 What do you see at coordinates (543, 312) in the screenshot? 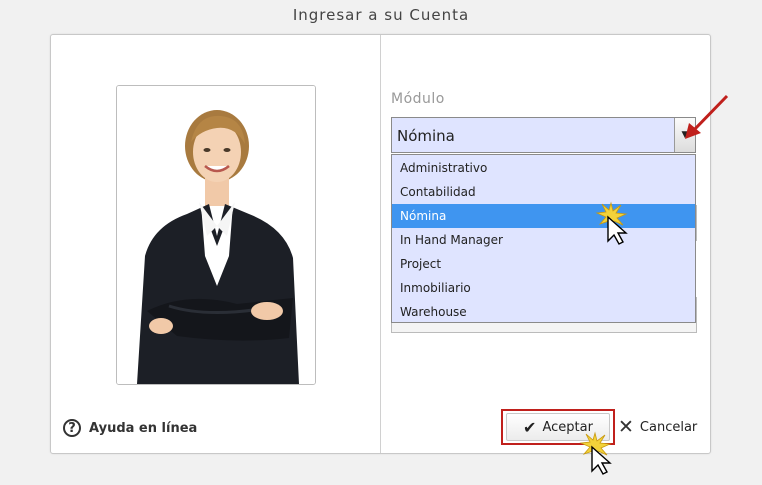
I see `option-warehouse: Warehouse` at bounding box center [543, 312].